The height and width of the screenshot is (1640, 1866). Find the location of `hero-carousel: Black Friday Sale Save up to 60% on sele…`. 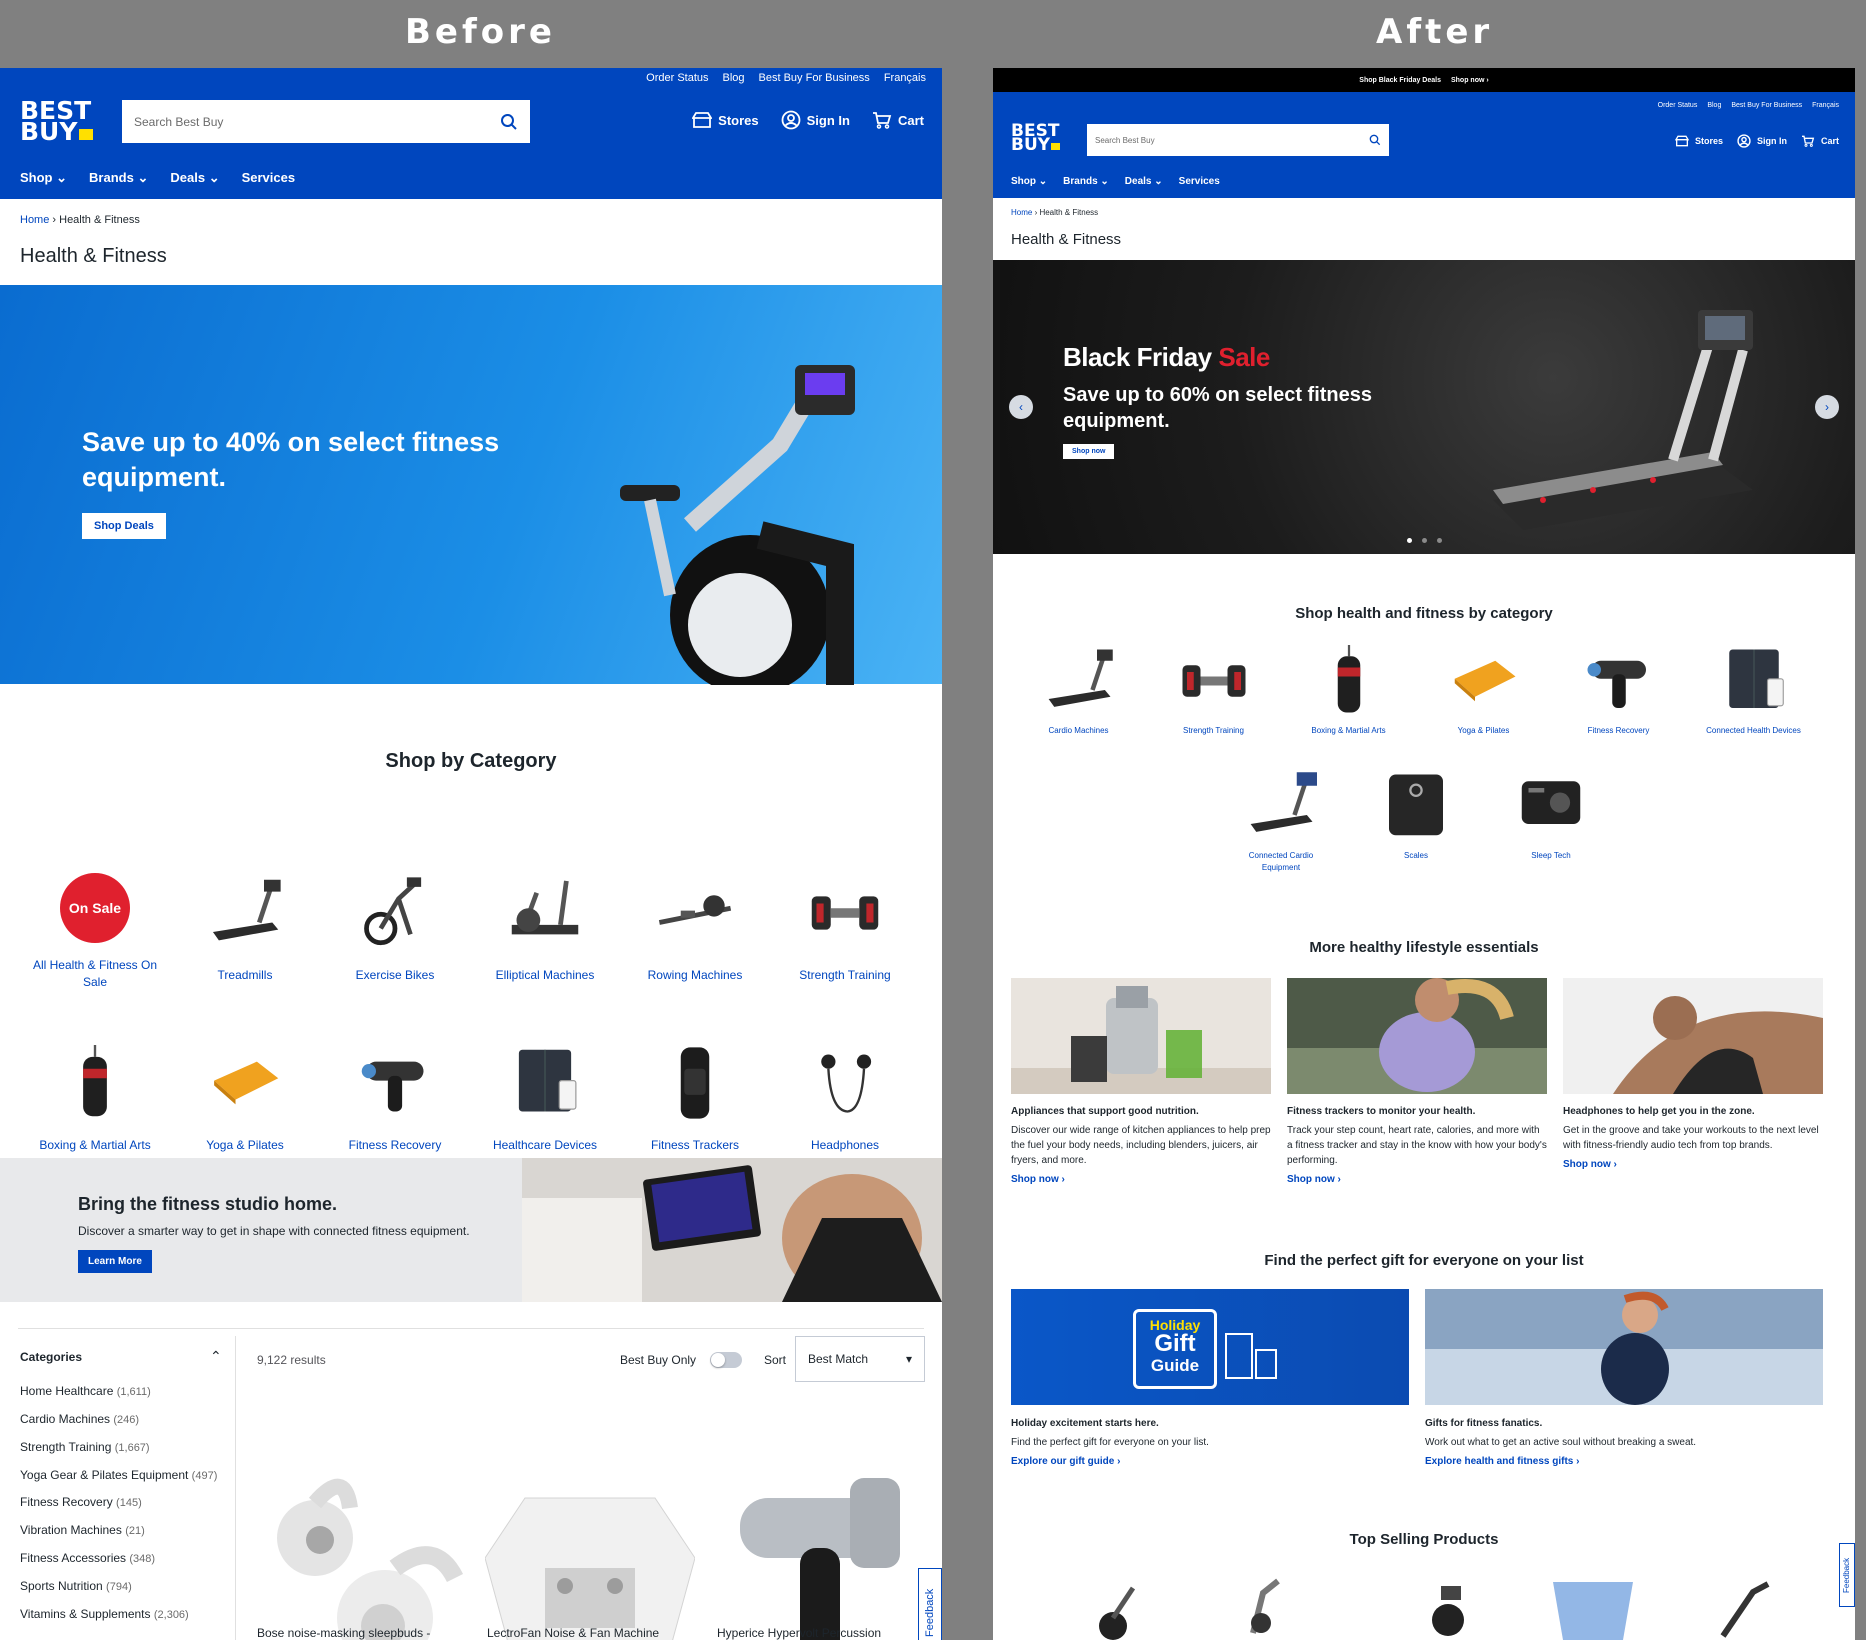

hero-carousel: Black Friday Sale Save up to 60% on sele… is located at coordinates (1424, 407).